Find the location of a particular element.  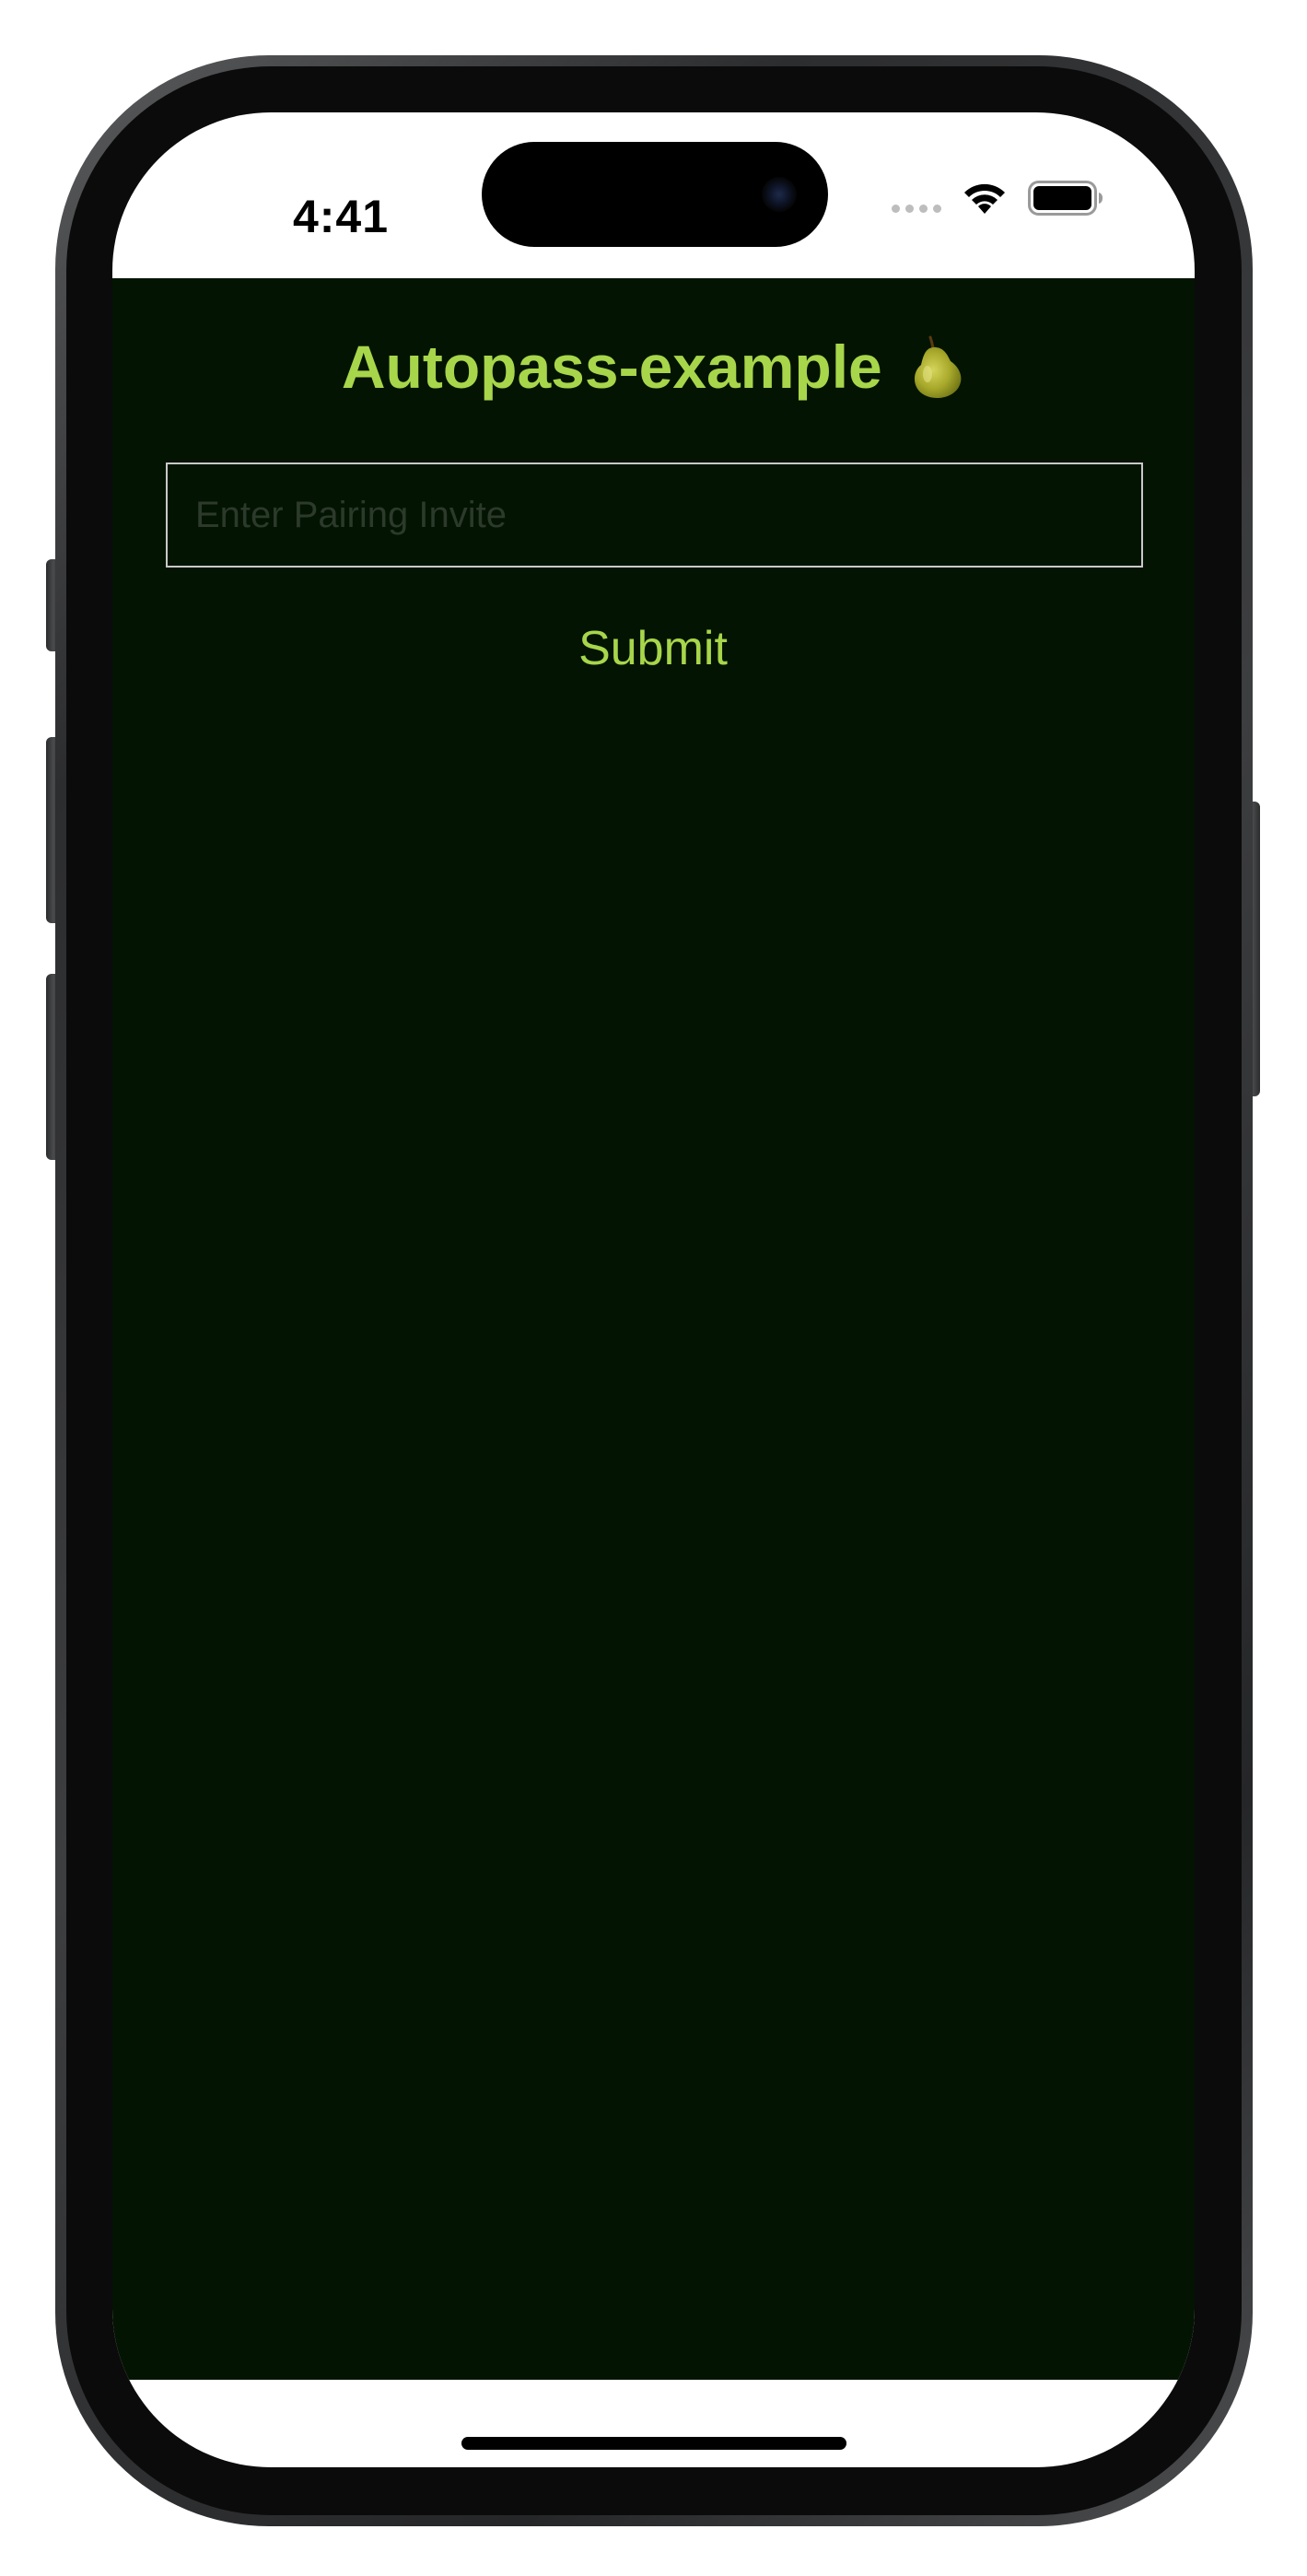

app-title-text: Autopass-example is located at coordinates (612, 367).